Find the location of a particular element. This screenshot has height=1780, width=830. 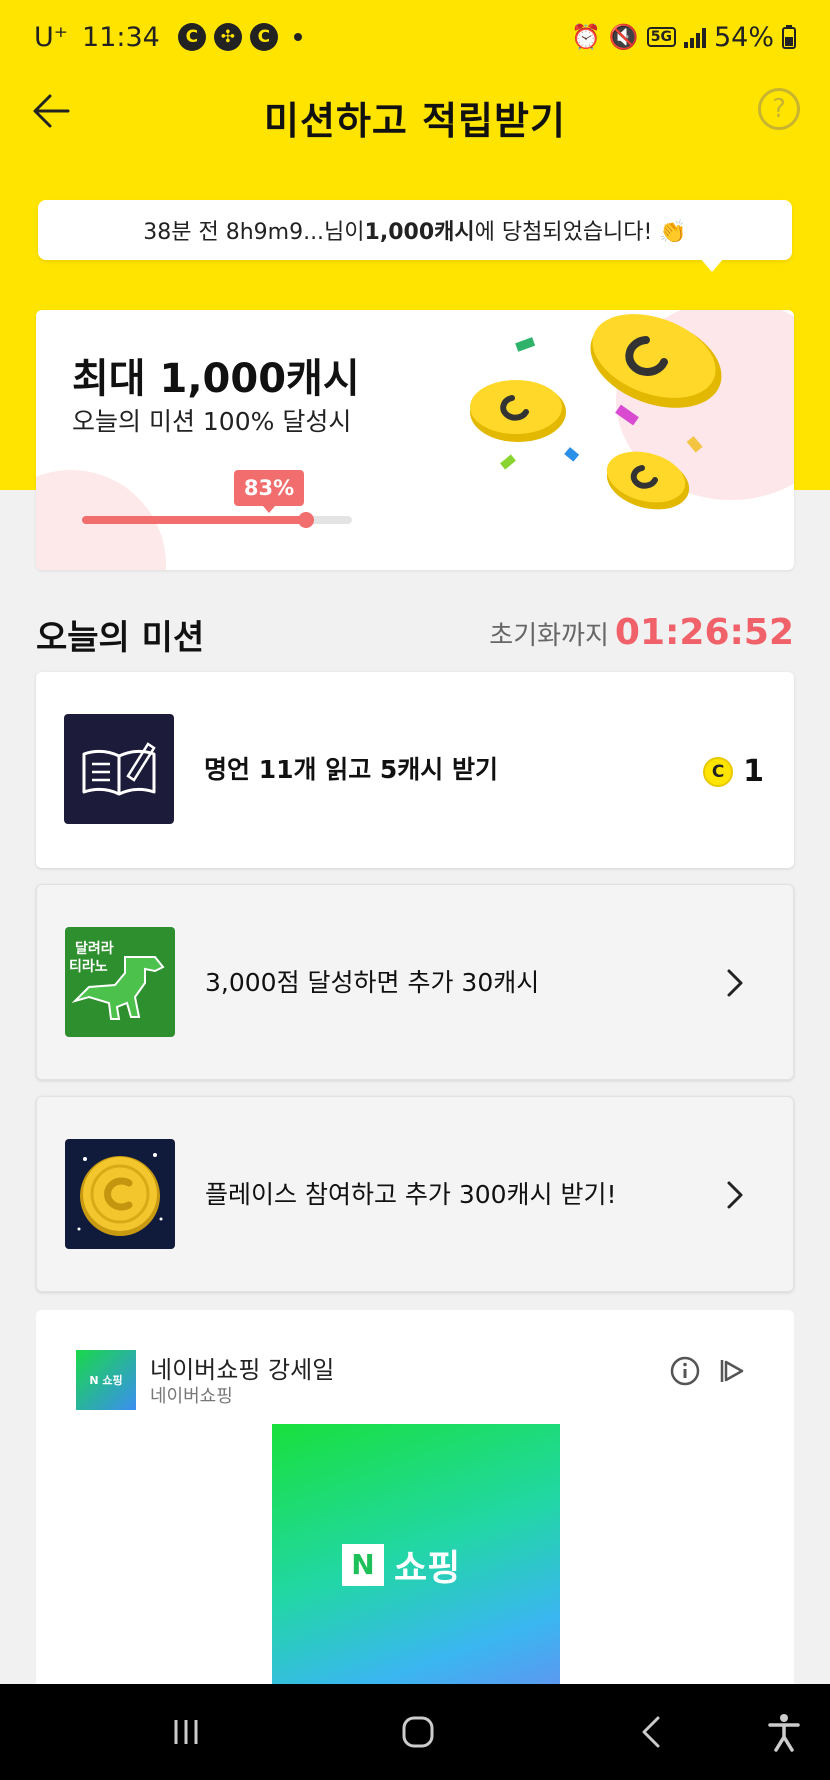

reward-title: 최대 1,000캐시 is located at coordinates (216, 379).